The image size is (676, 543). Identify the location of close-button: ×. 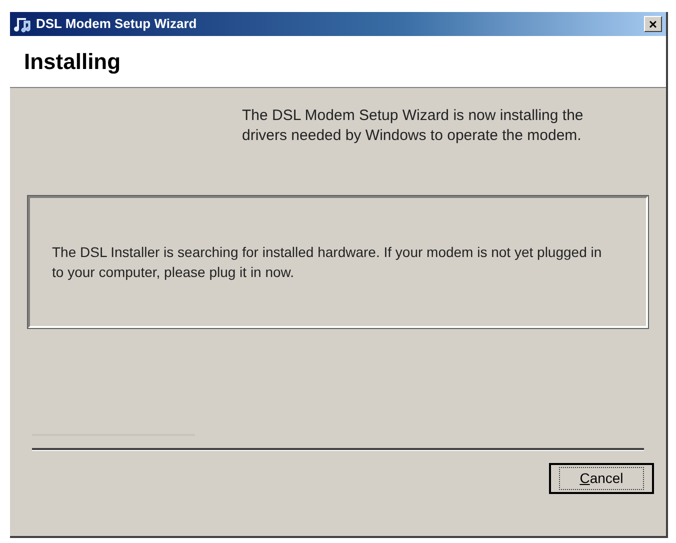
(653, 24).